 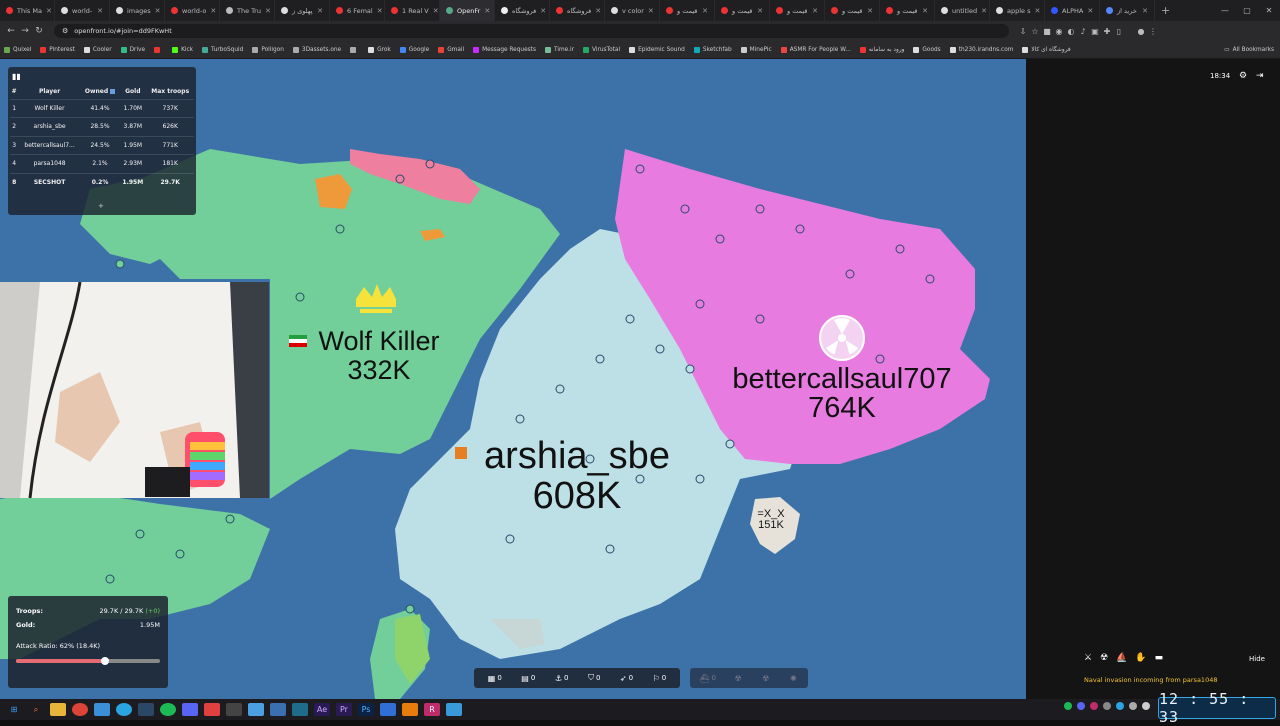 I want to click on steam-icon, so click(x=146, y=709).